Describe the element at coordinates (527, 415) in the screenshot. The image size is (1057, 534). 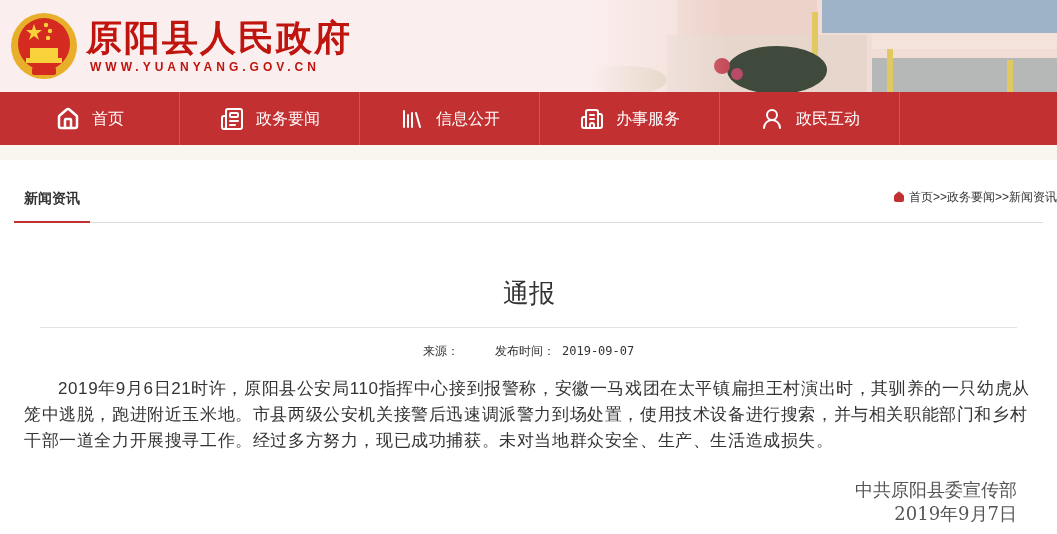
I see `article-body: 2019年9月6日21时许，原阳县公安局110指挥中心接到报警称，安徽一马戏团在太平镇扁担王村演出时，其驯养的一只幼虎从笼中逃脱，跑进附近玉米地。市县两级公安机关接警后迅速调派警力到场处置，使用技术设备进行搜索，并与相关职能部门和乡村干部一道全力开展搜寻工作。经过多方努力，现已成功捕获。未对当地群众安全、生产、生活造成损失。` at that location.